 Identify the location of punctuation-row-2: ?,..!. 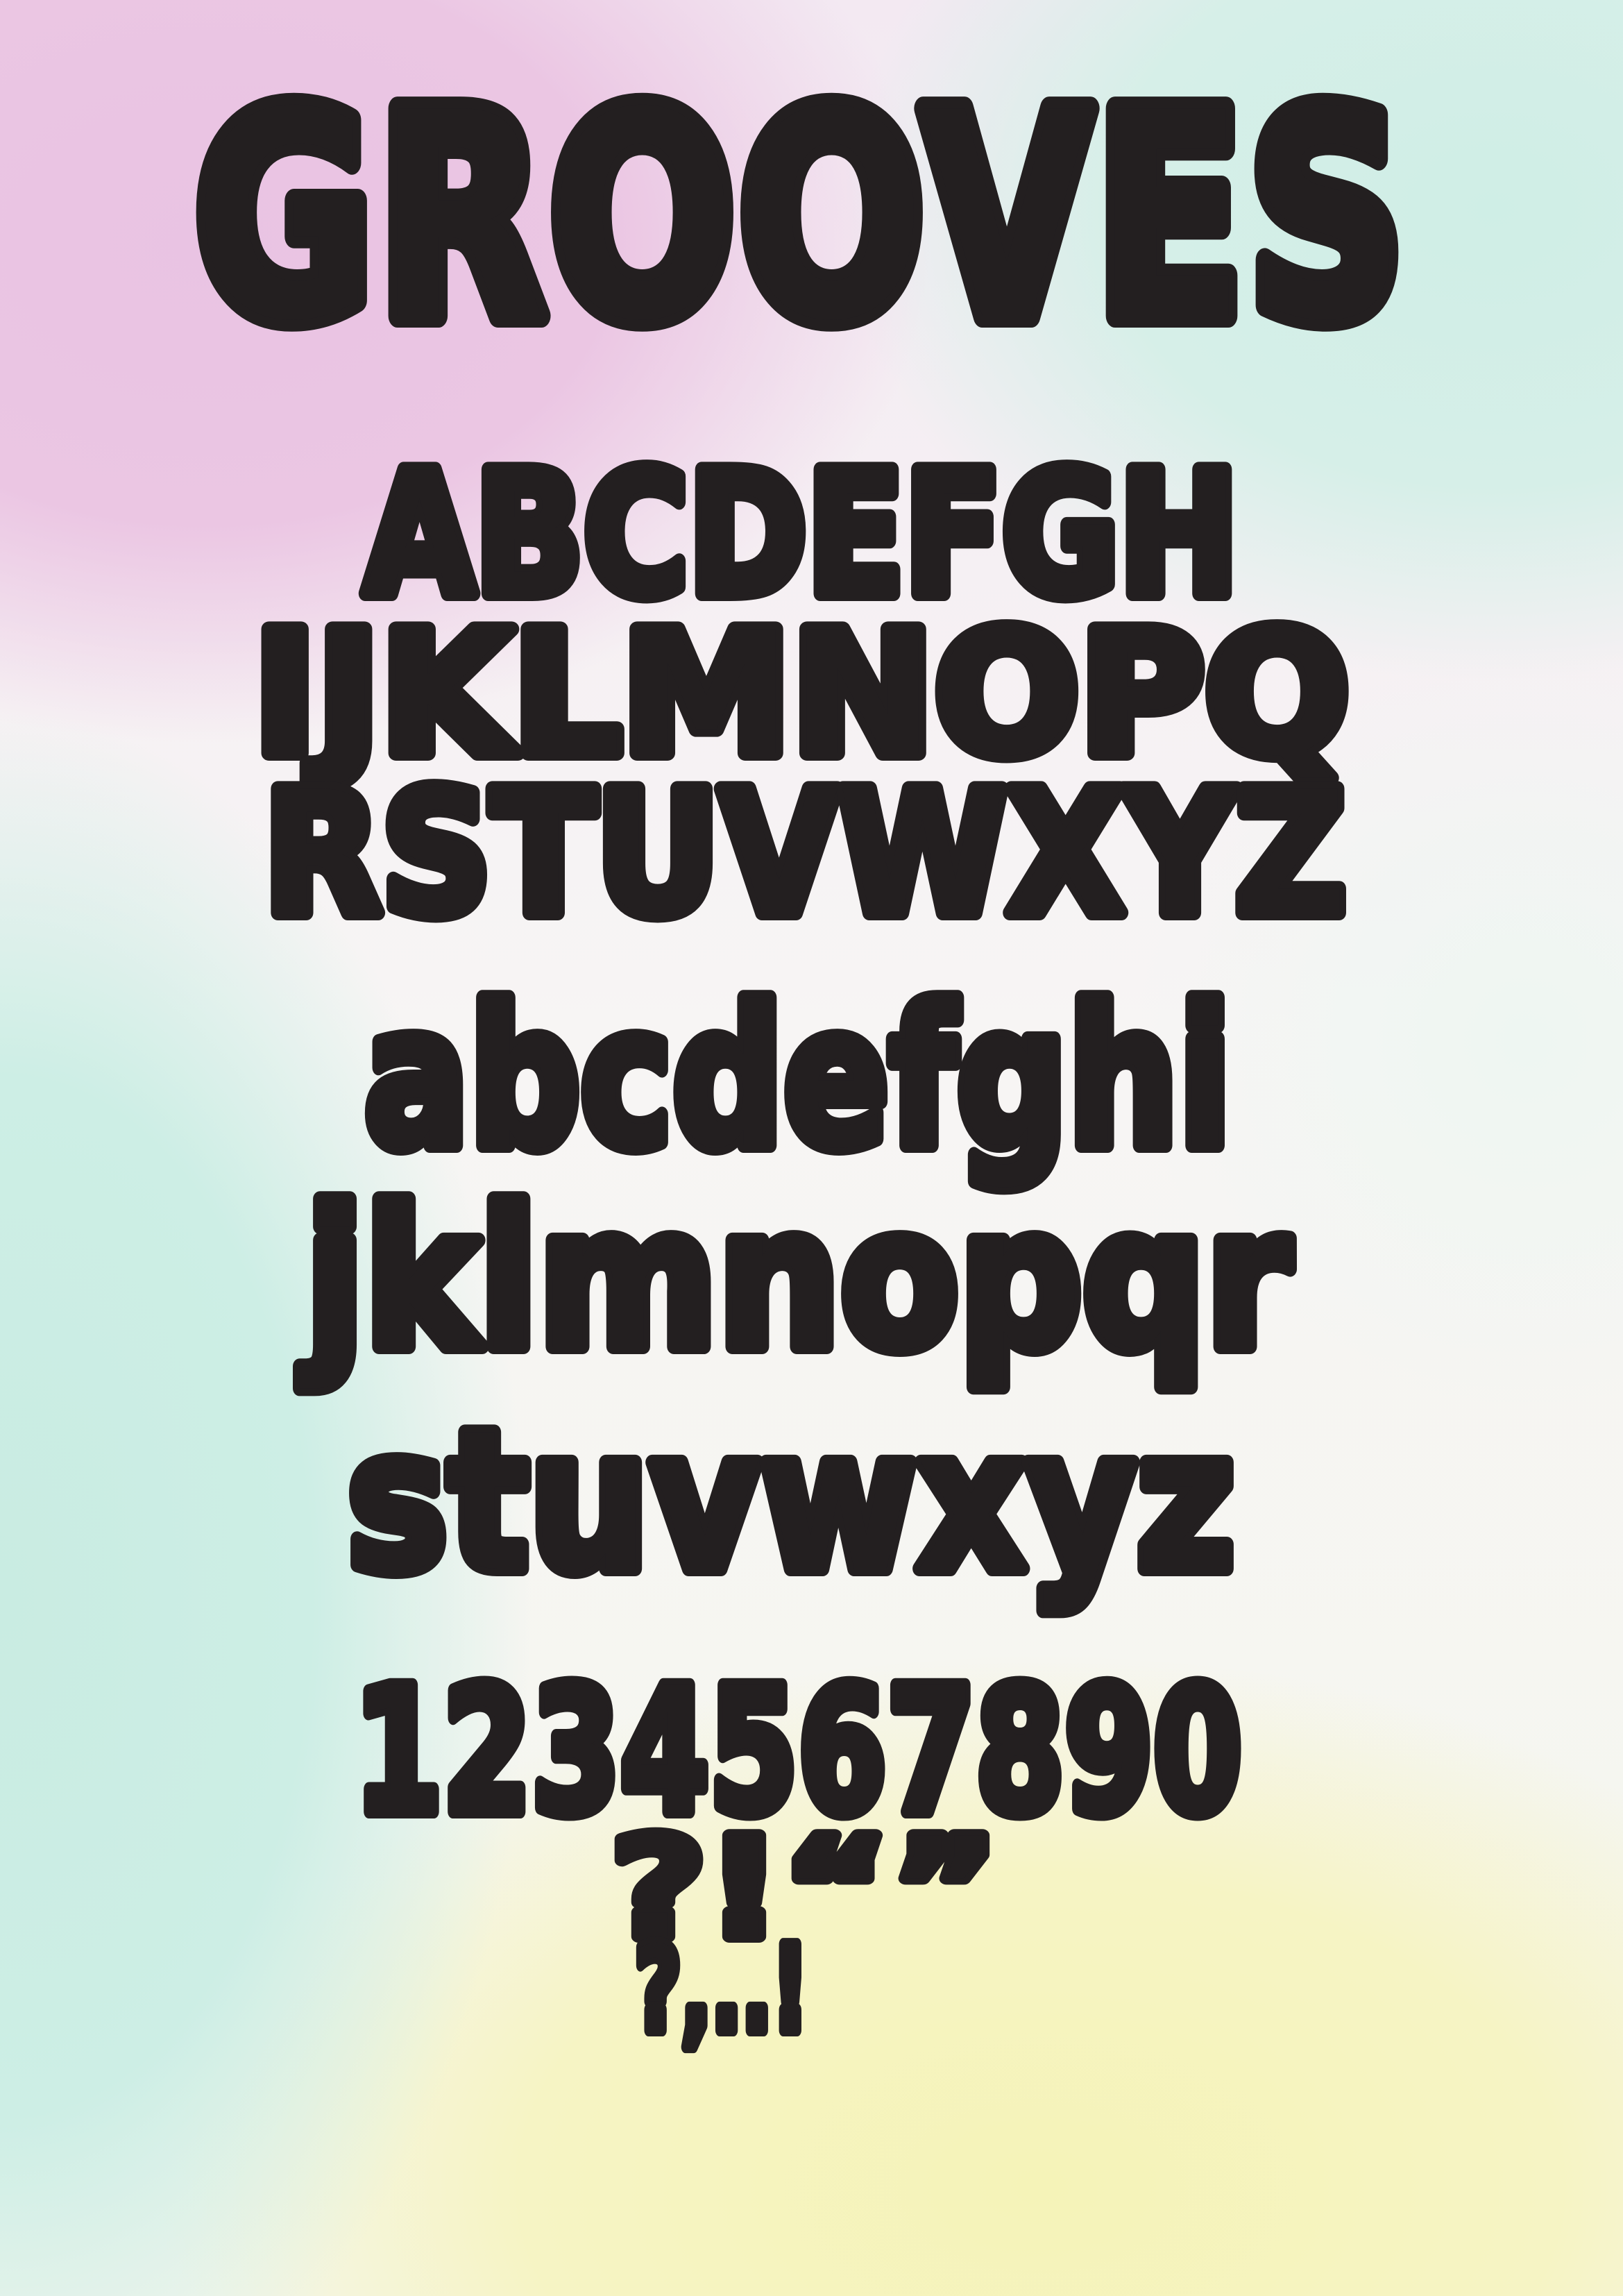
(721, 1990).